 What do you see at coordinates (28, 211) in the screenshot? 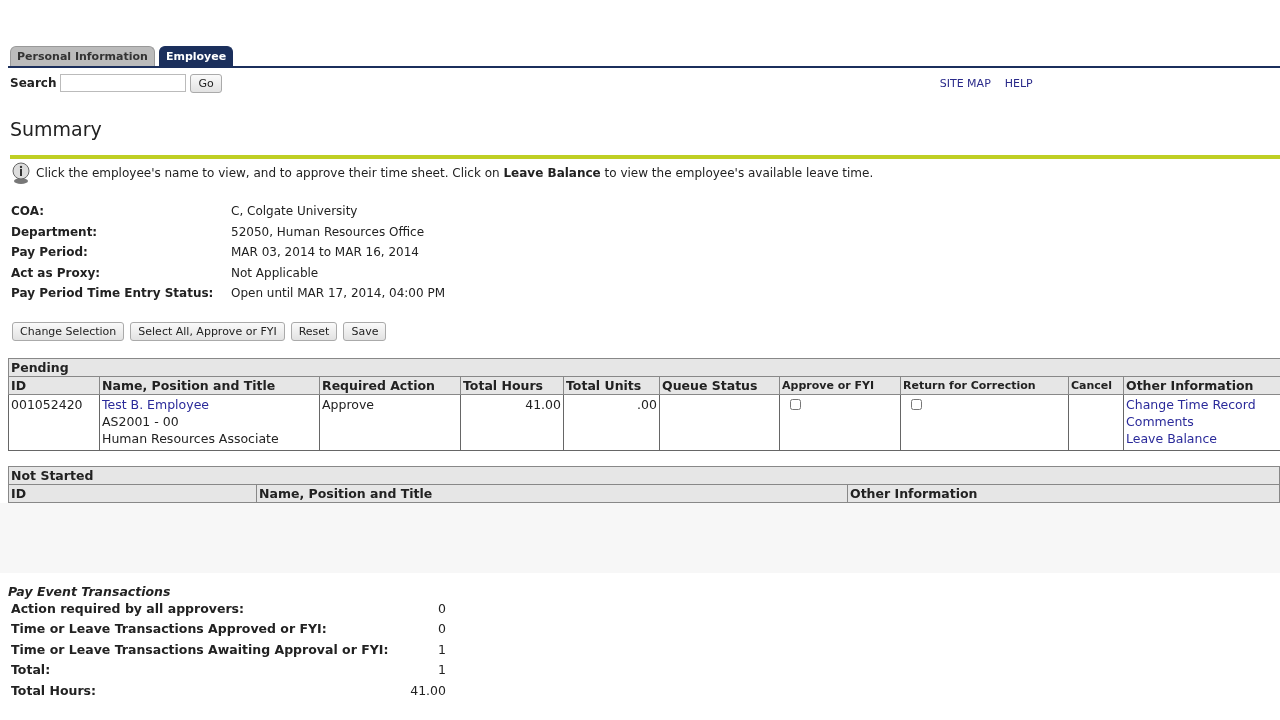
I see `field-label: COA:` at bounding box center [28, 211].